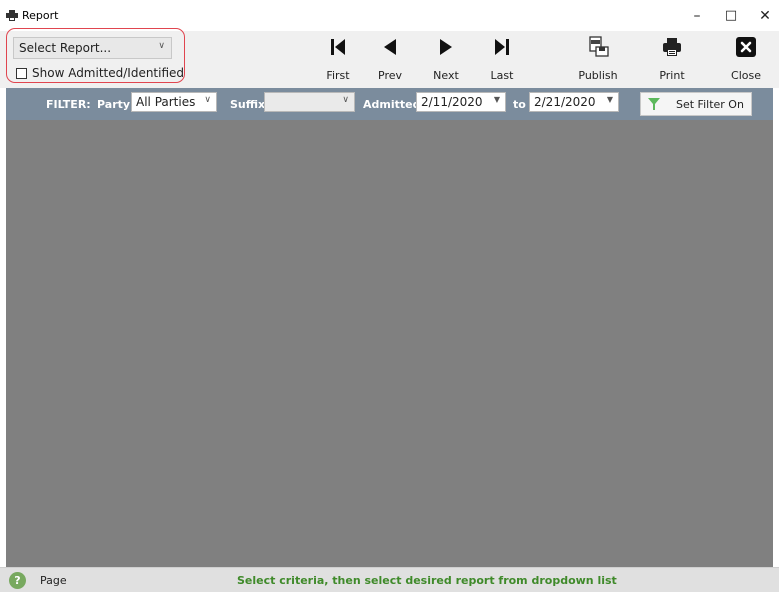  What do you see at coordinates (446, 47) in the screenshot?
I see `next-page-icon` at bounding box center [446, 47].